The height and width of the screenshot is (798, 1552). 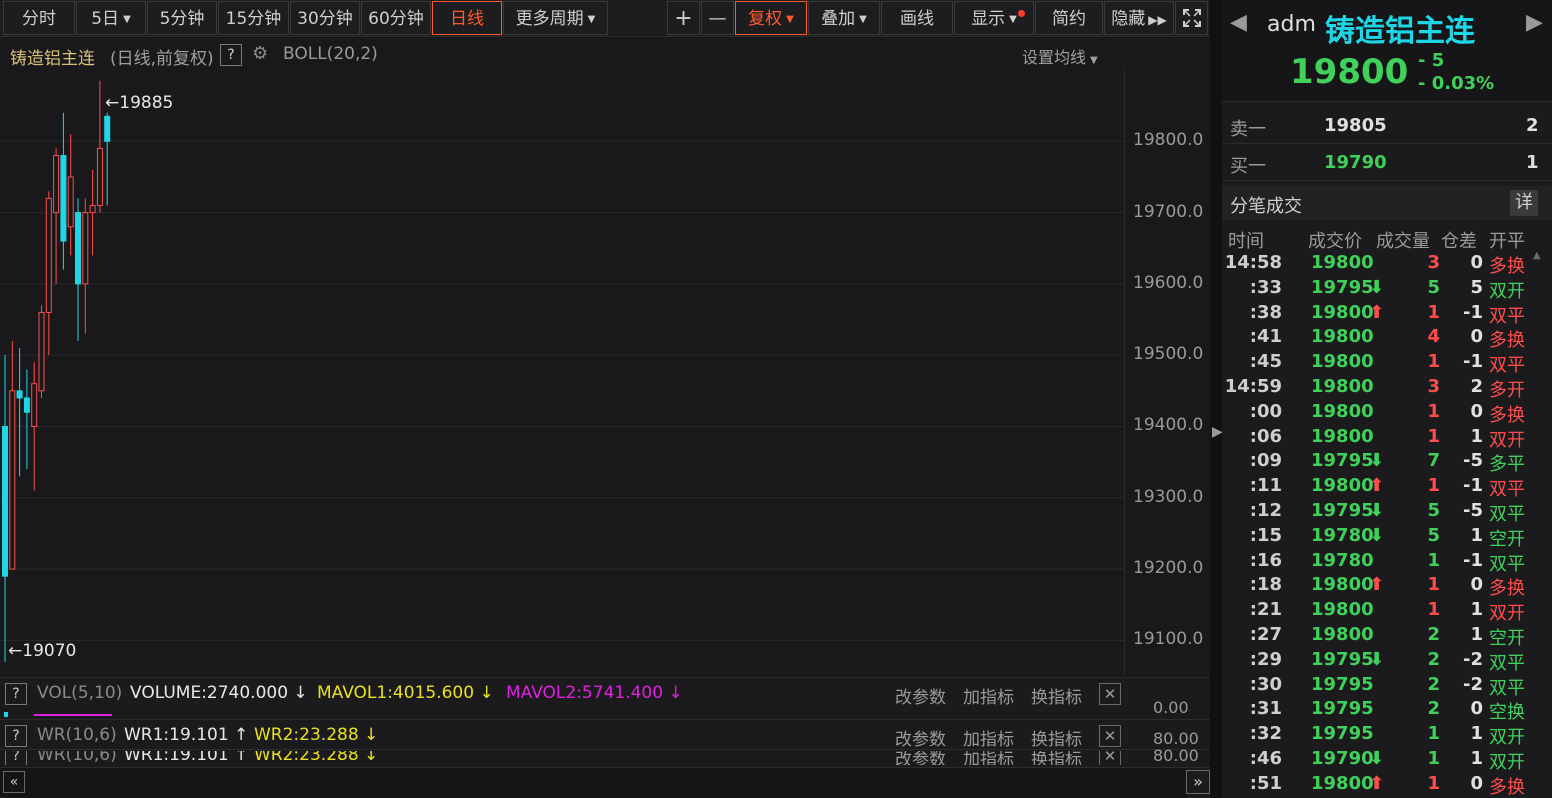 I want to click on ticks-title: 分笔成交, so click(x=1266, y=206).